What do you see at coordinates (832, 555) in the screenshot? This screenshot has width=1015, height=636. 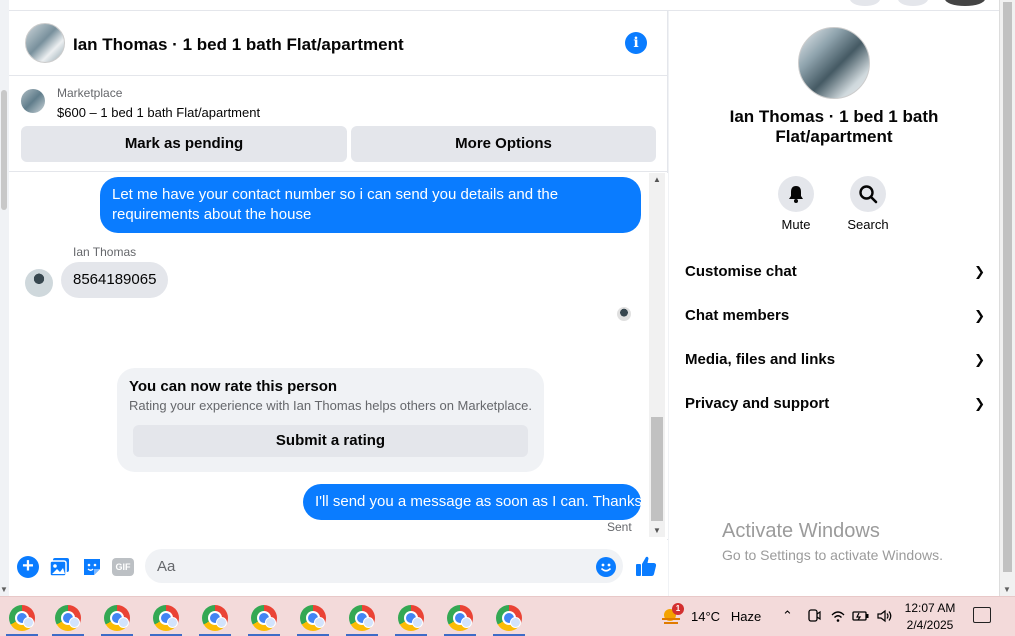 I see `watermark-subtitle: Go to Settings to activate Windows.` at bounding box center [832, 555].